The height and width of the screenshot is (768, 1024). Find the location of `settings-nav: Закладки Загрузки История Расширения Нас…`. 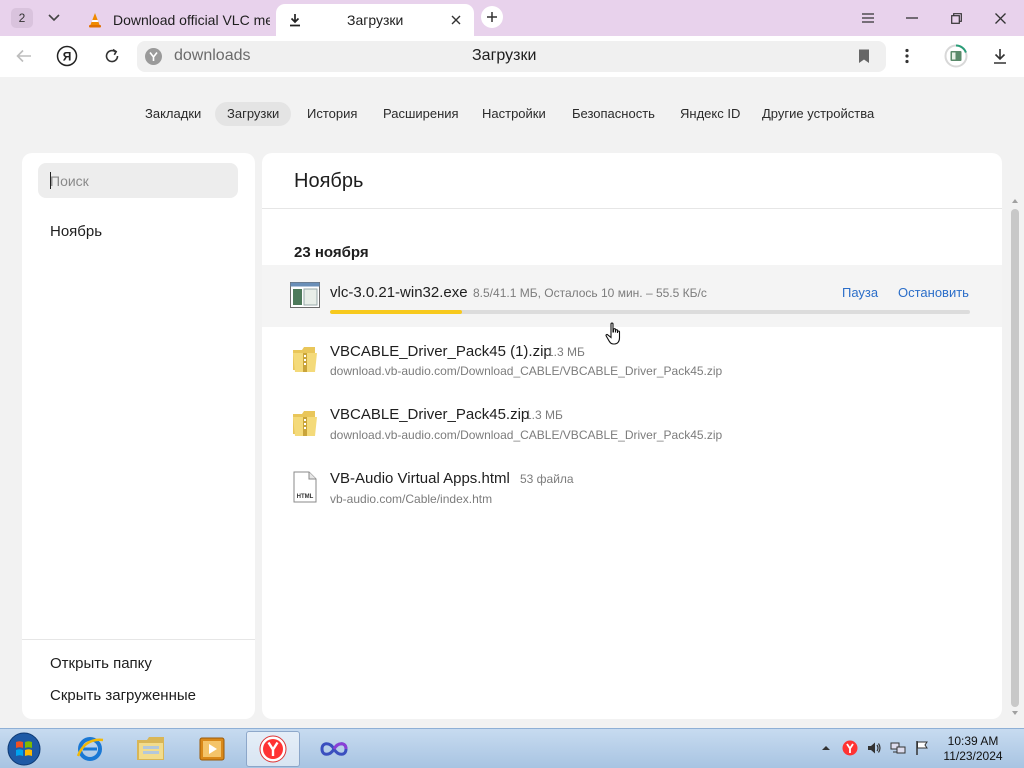

settings-nav: Закладки Загрузки История Расширения Нас… is located at coordinates (512, 114).